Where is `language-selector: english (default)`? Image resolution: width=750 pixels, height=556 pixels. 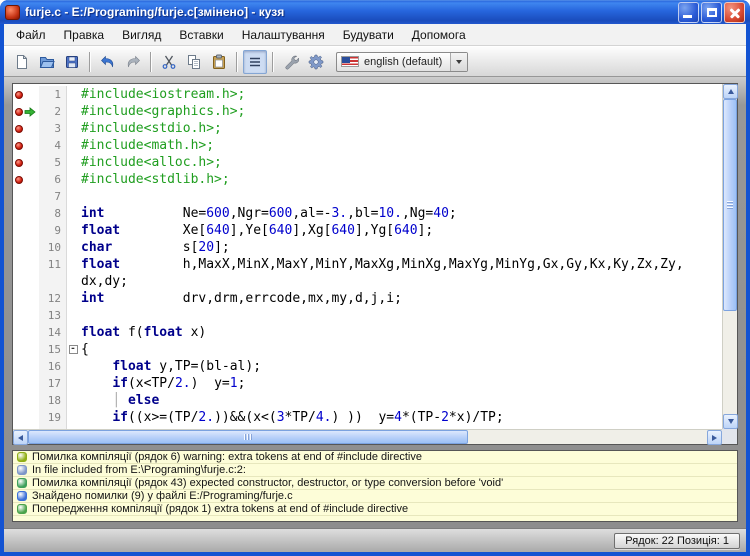 language-selector: english (default) is located at coordinates (402, 61).